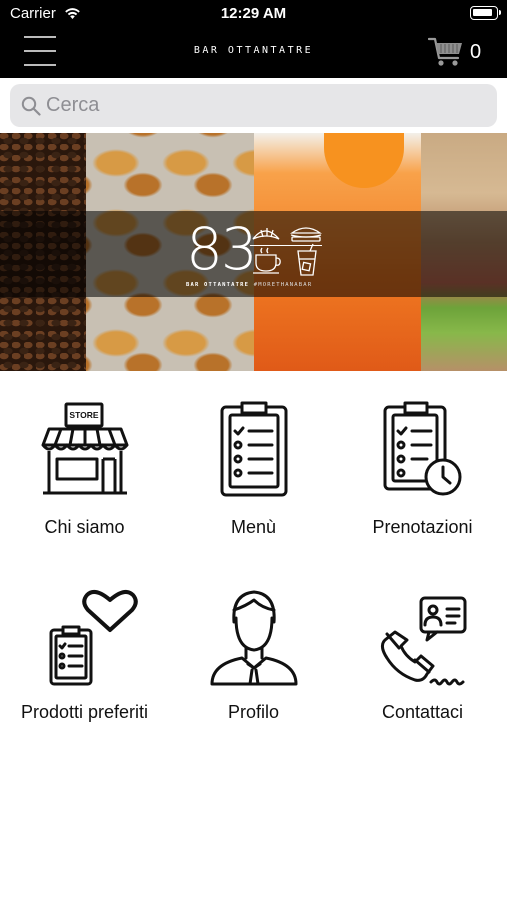 This screenshot has width=507, height=900. I want to click on tile-prenotazioni: Prenotazioni, so click(422, 456).